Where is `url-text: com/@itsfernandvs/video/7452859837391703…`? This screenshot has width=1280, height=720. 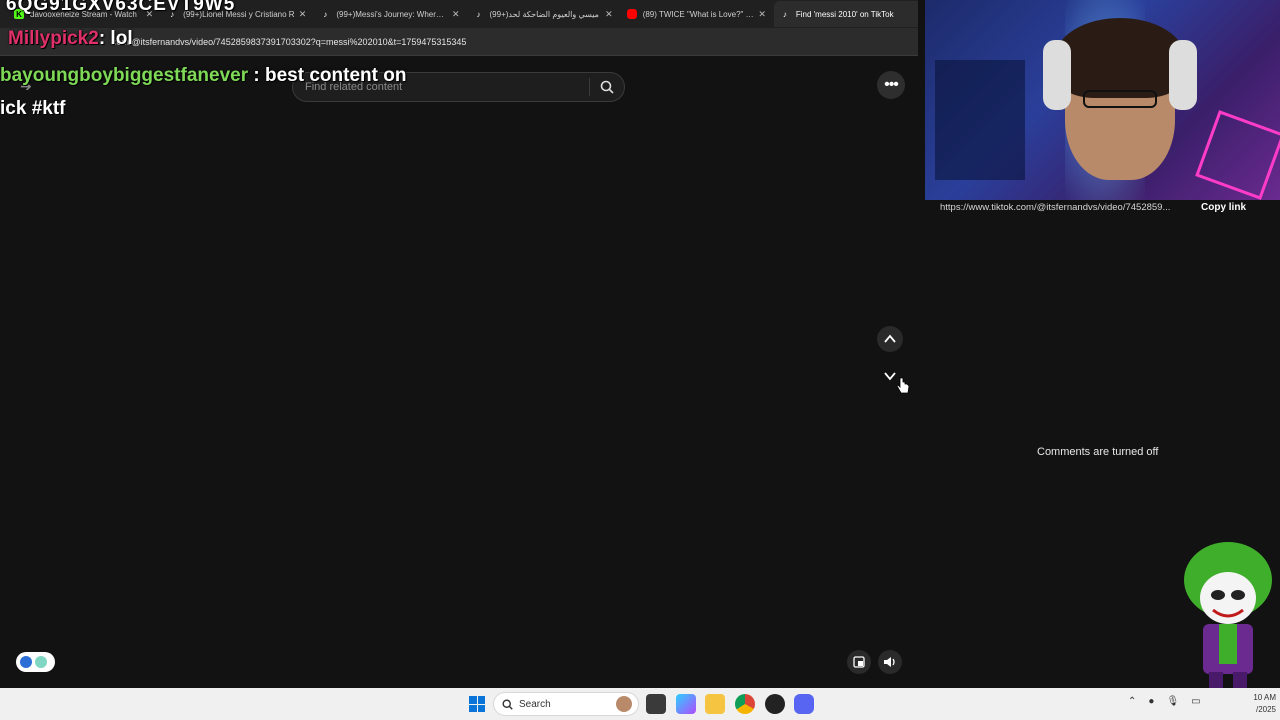
url-text: com/@itsfernandvs/video/7452859837391703… is located at coordinates (289, 41).